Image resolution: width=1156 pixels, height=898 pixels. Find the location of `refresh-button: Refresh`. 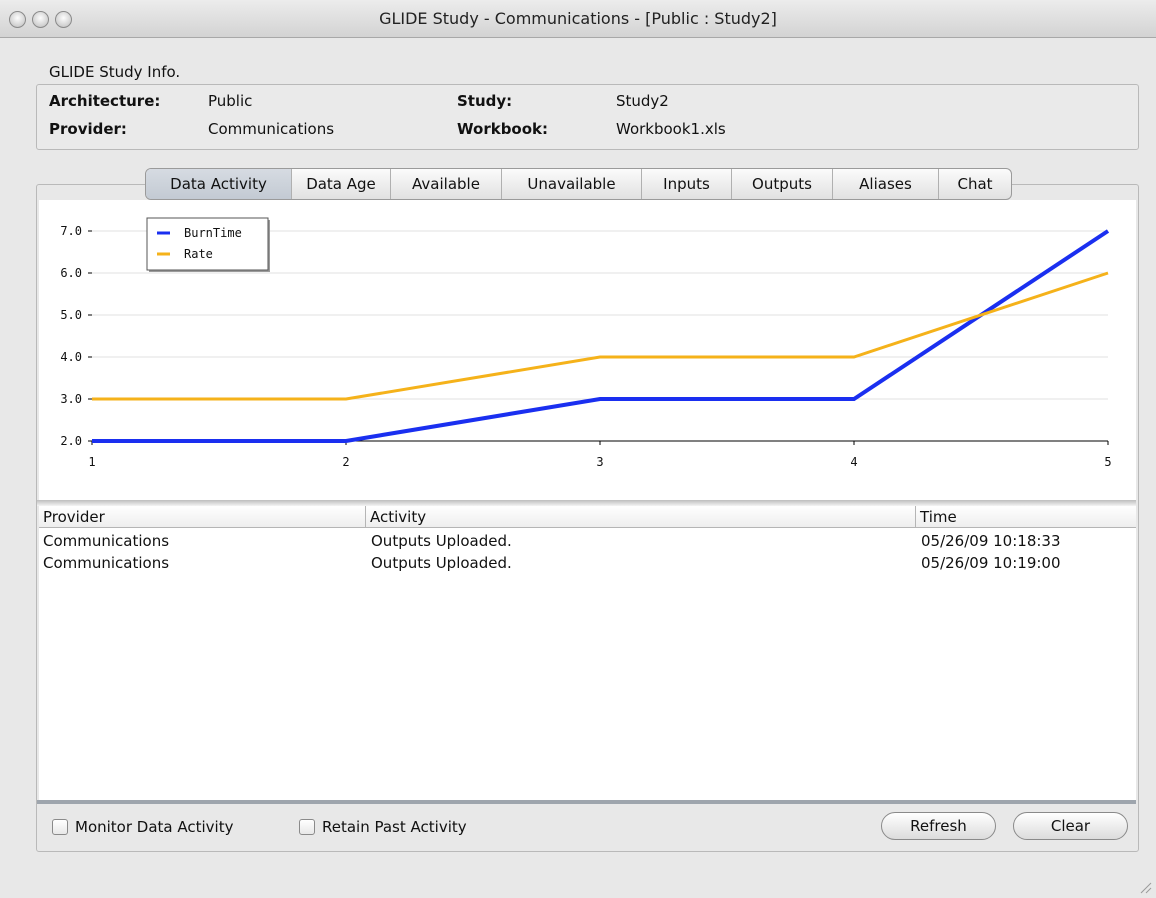

refresh-button: Refresh is located at coordinates (938, 826).